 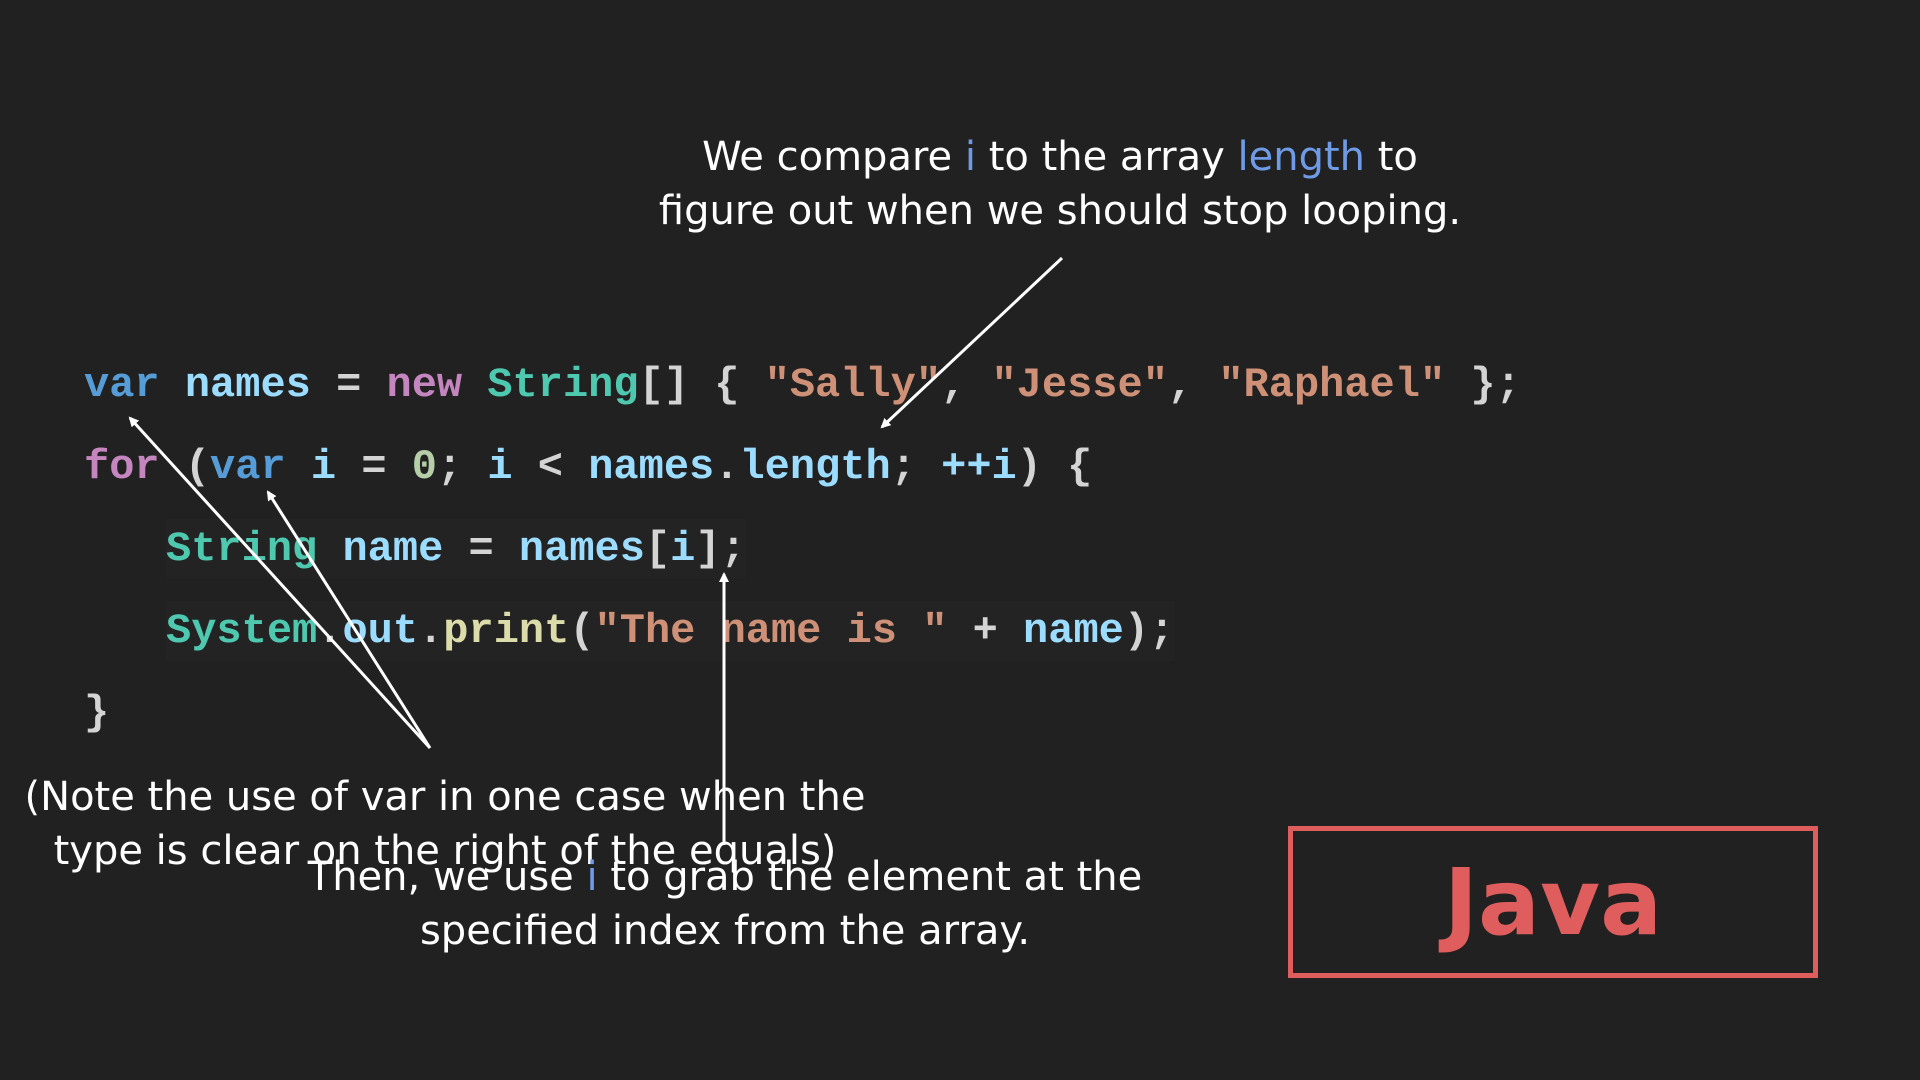 What do you see at coordinates (725, 931) in the screenshot?
I see `annotation-index-line2: specified index from the array.` at bounding box center [725, 931].